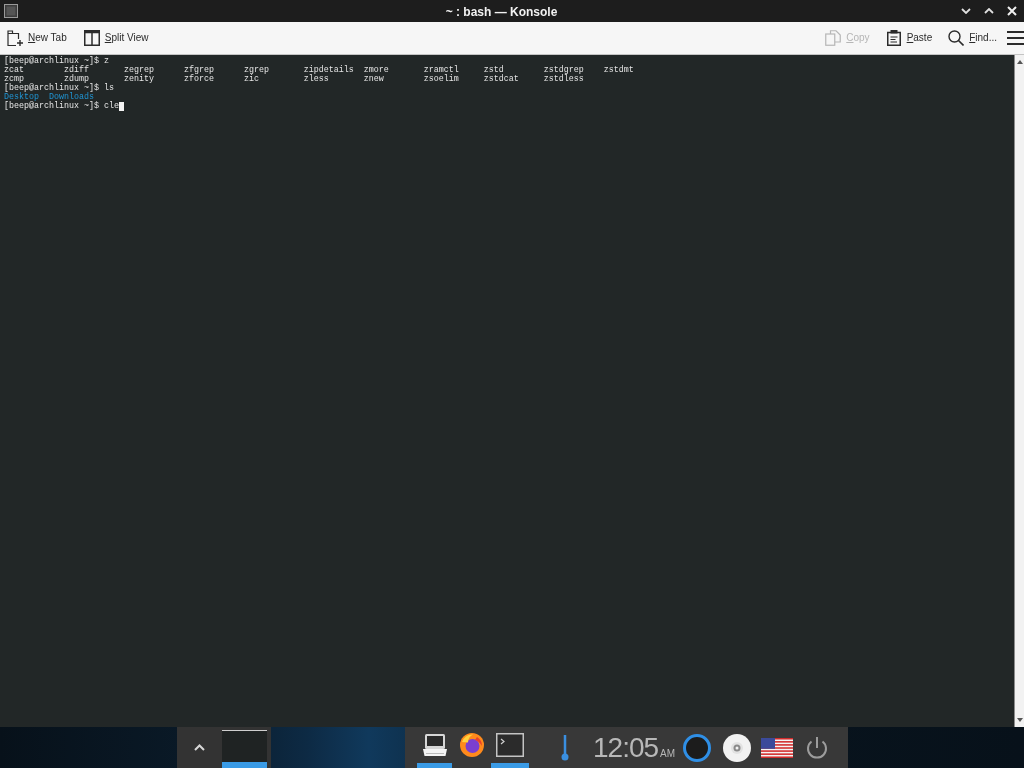  I want to click on scrollbar, so click(1019, 391).